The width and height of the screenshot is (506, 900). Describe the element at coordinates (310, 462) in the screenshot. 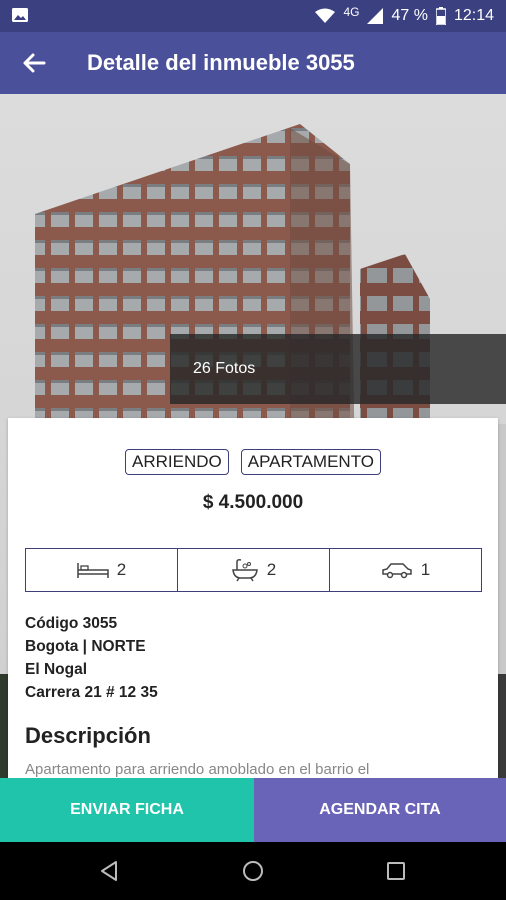

I see `property-type-tag: APARTAMENTO` at that location.